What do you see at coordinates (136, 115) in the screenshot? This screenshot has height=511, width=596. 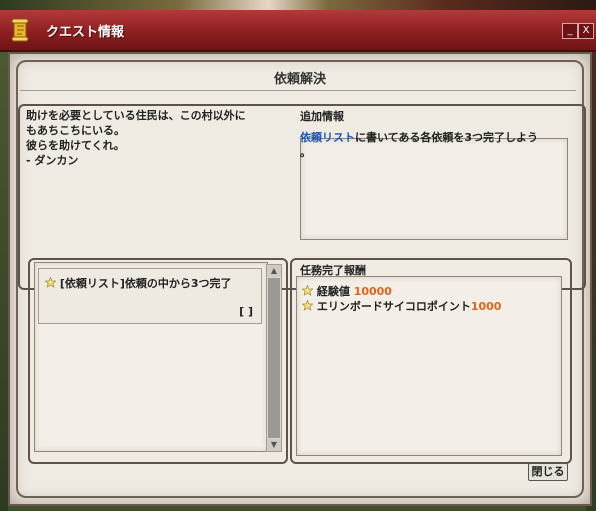 I see `description-line: 助けを必要としている住民は、この村以外に` at bounding box center [136, 115].